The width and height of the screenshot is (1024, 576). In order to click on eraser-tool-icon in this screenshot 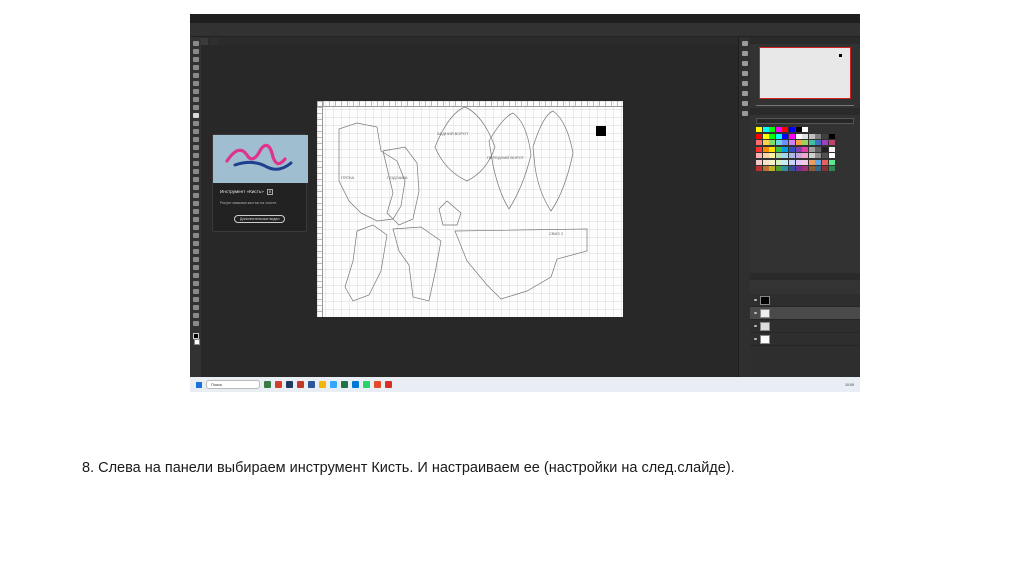, I will do `click(195, 139)`.